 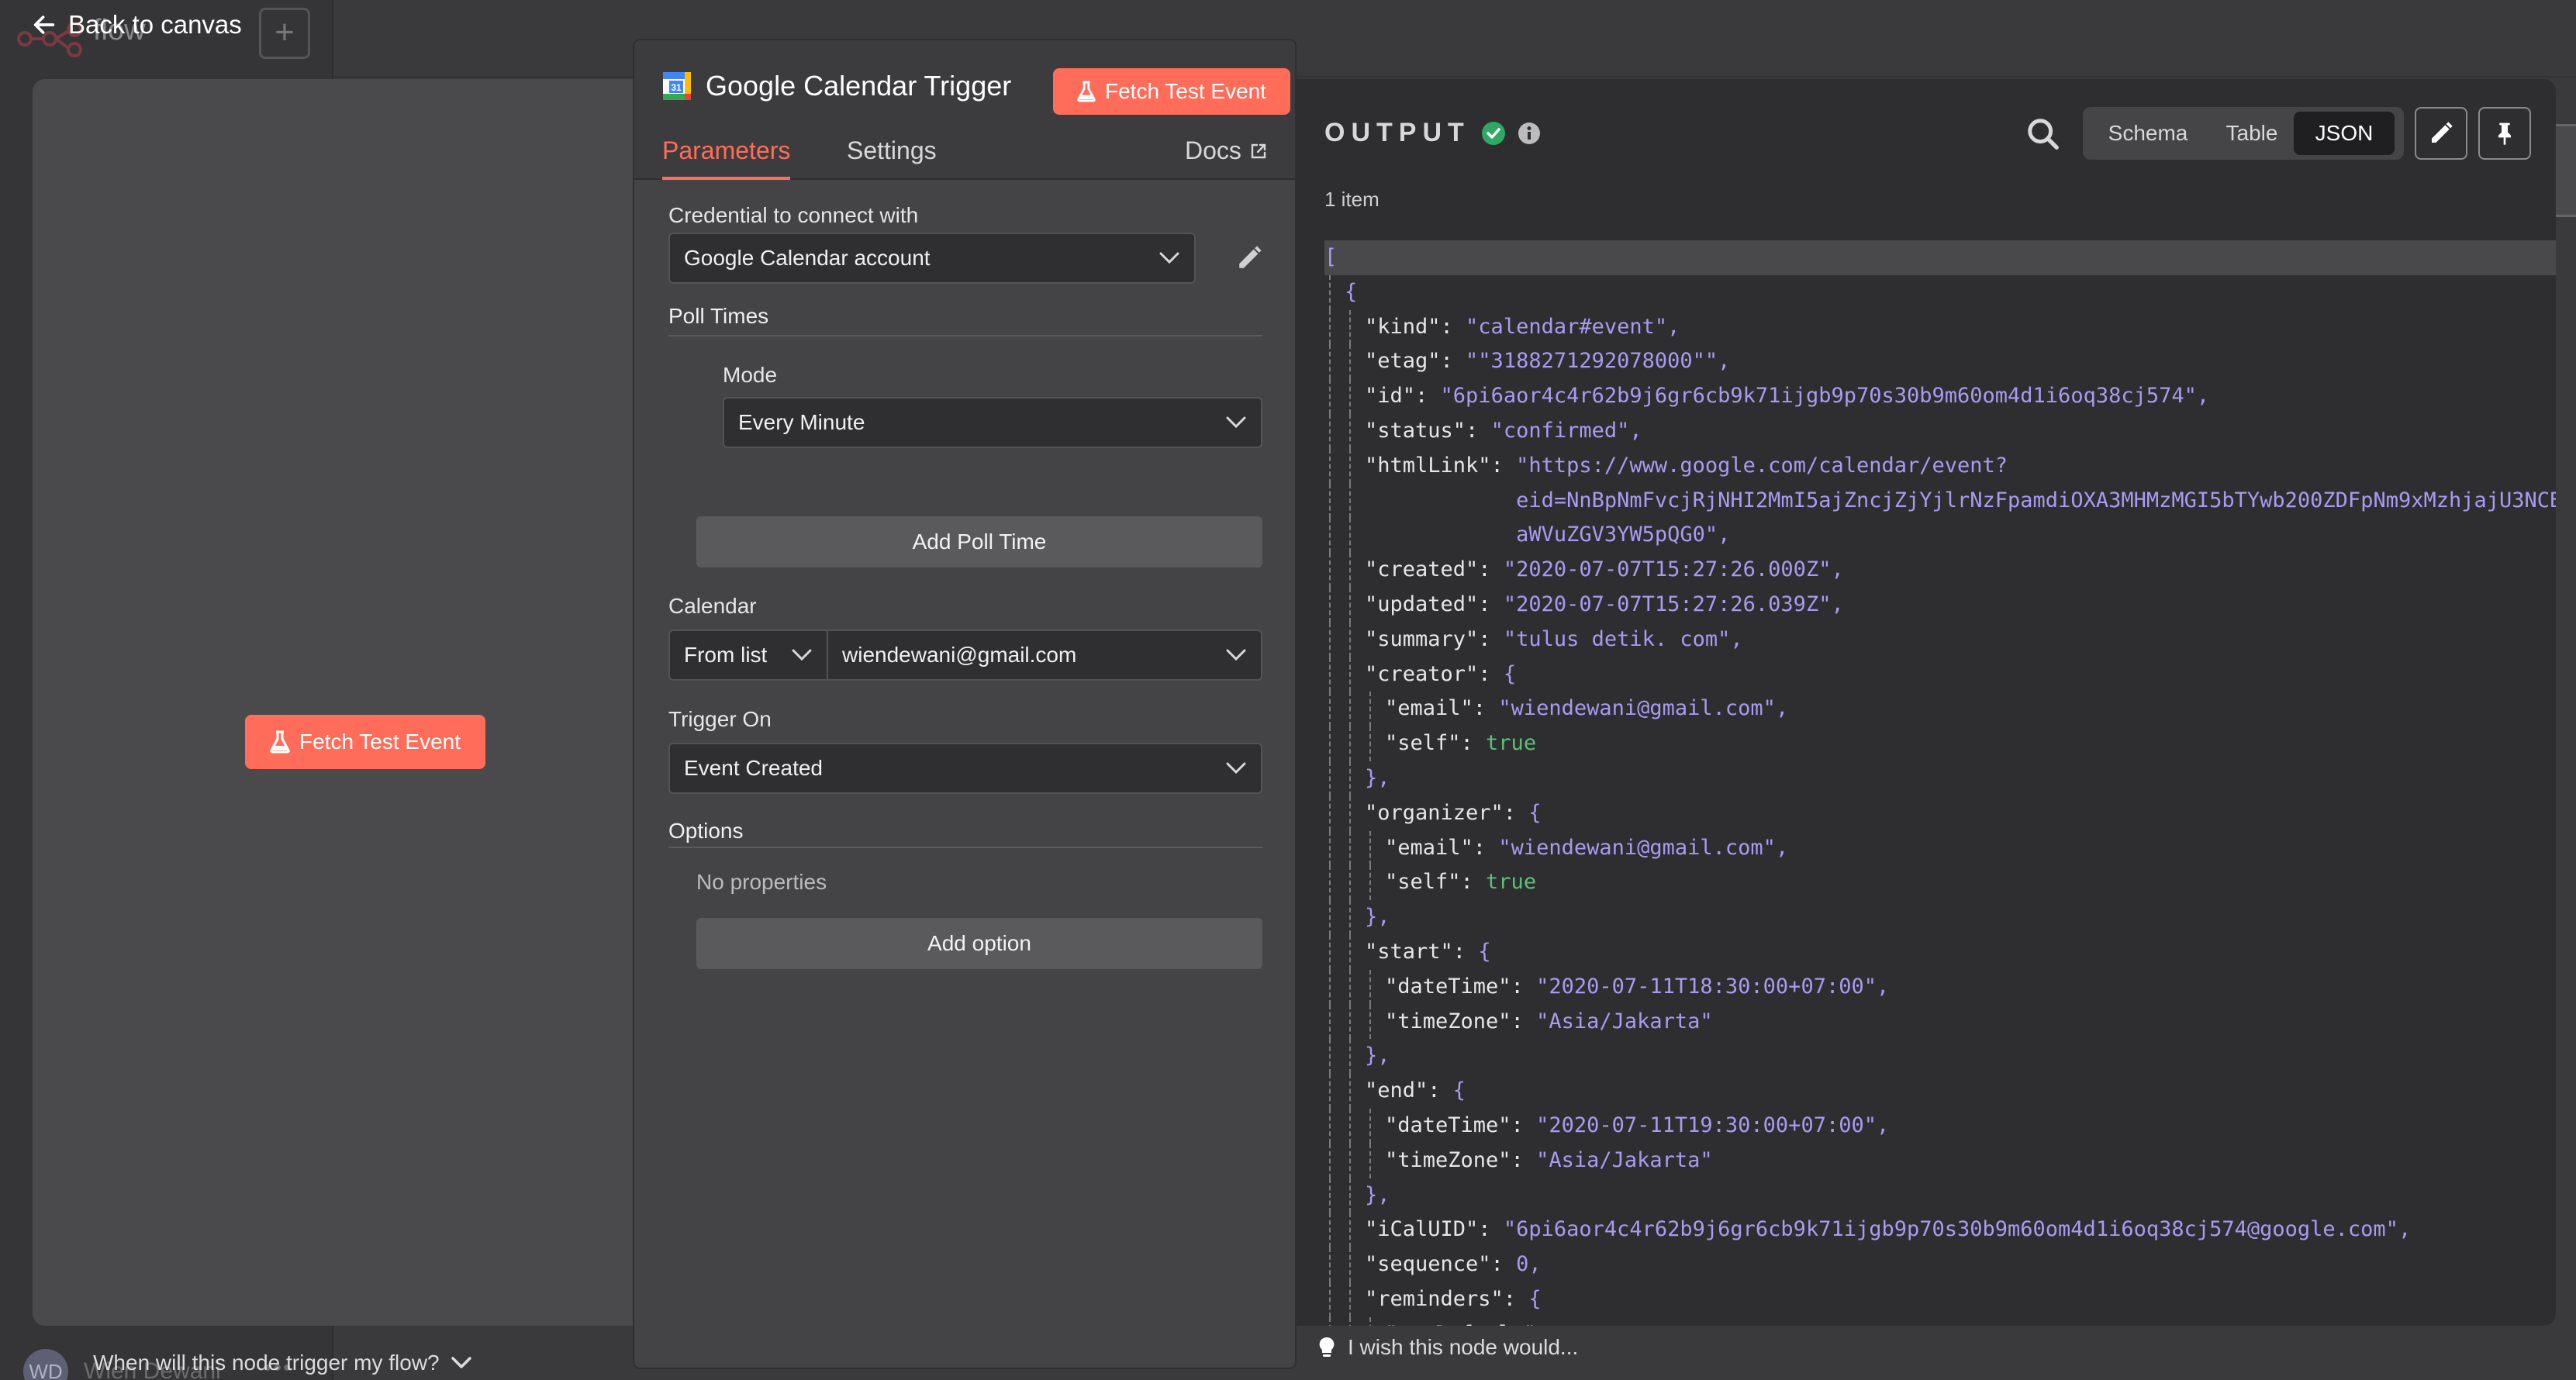 What do you see at coordinates (713, 606) in the screenshot?
I see `calendar-label: Calendar` at bounding box center [713, 606].